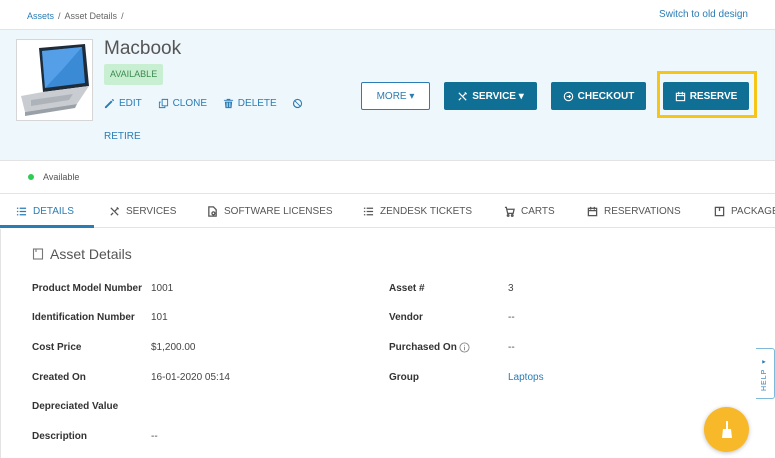  What do you see at coordinates (159, 317) in the screenshot?
I see `field-value: 101` at bounding box center [159, 317].